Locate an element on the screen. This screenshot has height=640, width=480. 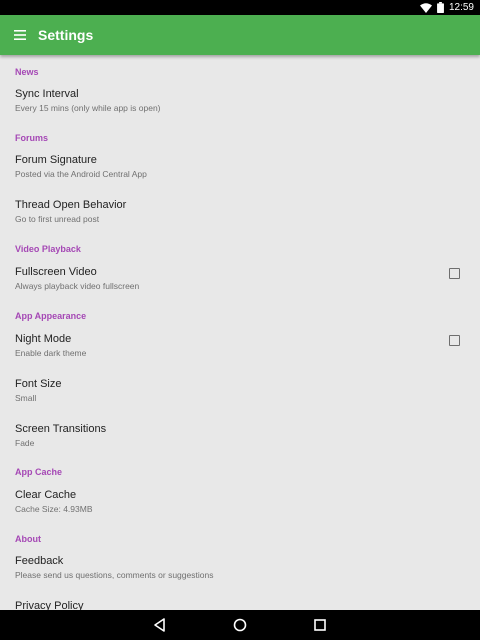
setting-title: Forum Signature is located at coordinates (56, 160).